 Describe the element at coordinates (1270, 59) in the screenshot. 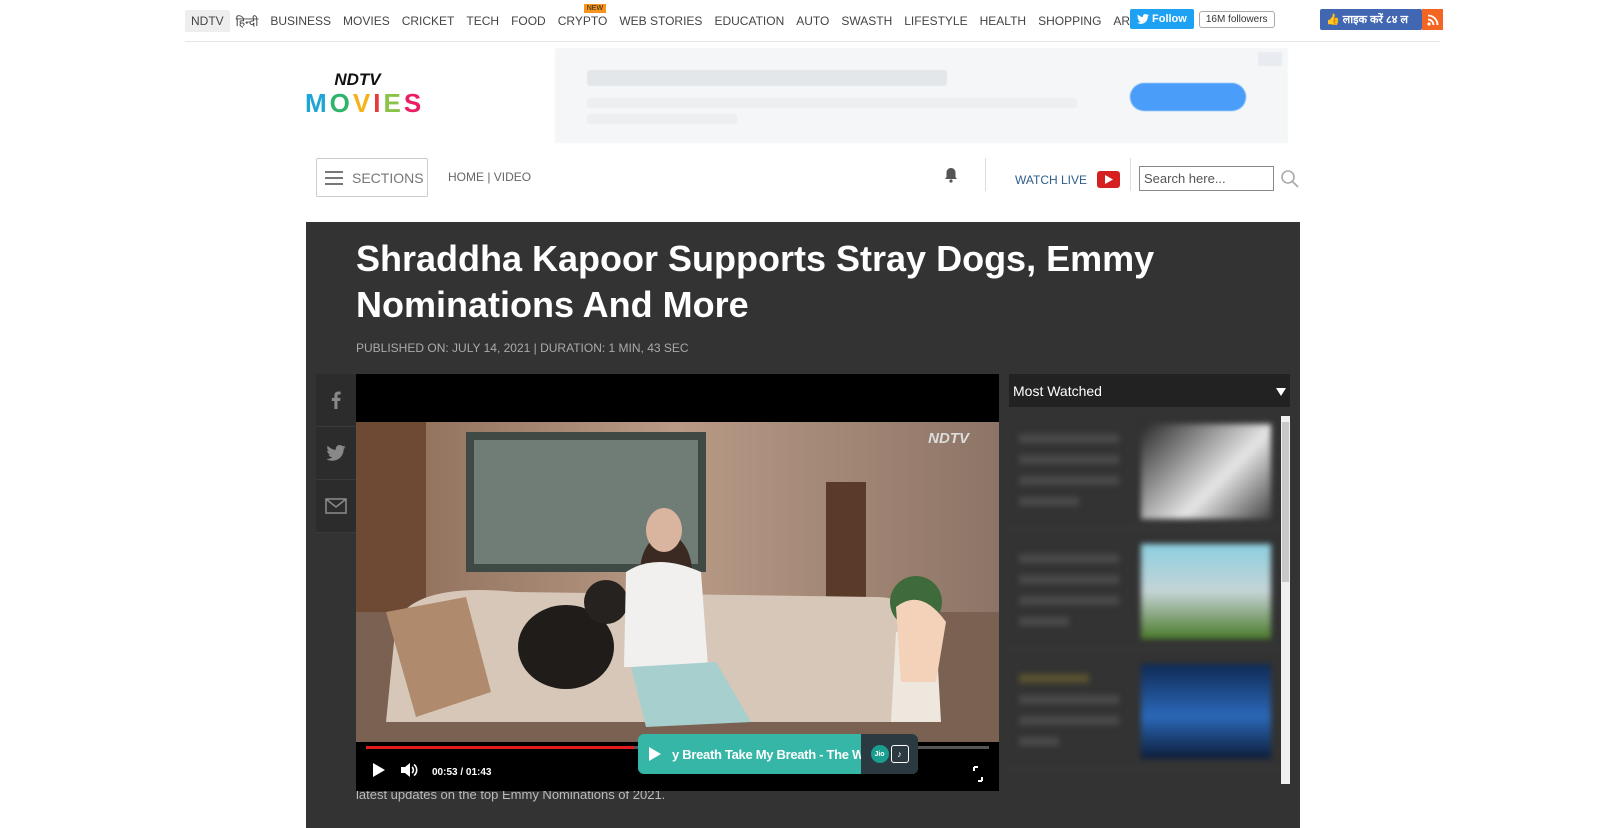

I see `ad-close-icon` at that location.